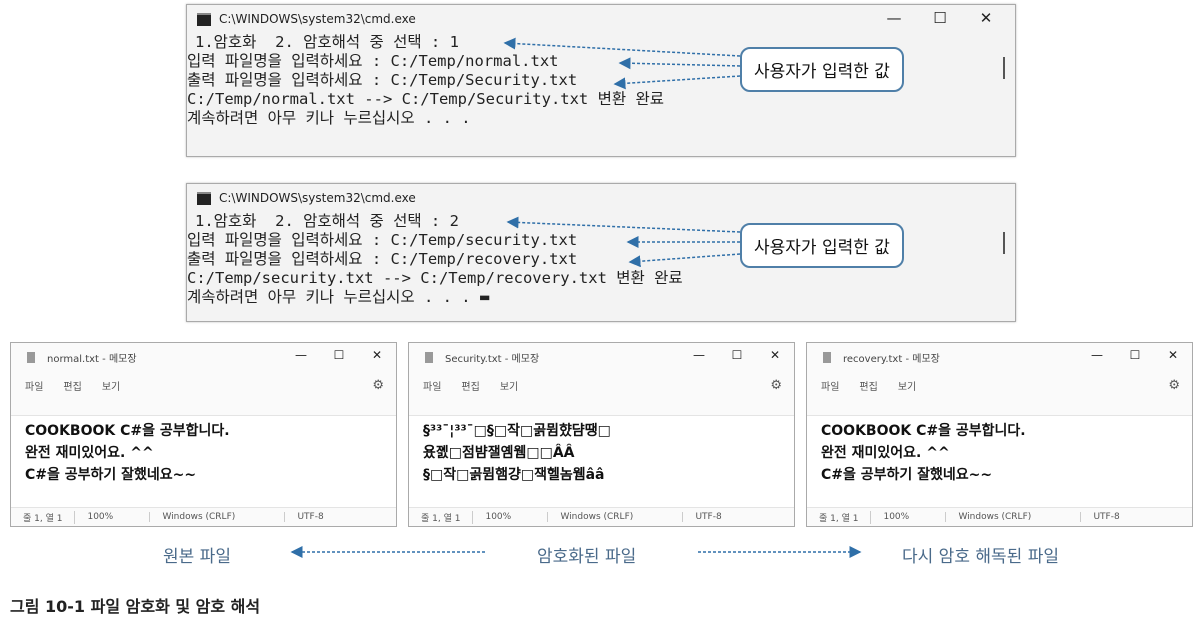 Image resolution: width=1195 pixels, height=622 pixels. Describe the element at coordinates (92, 359) in the screenshot. I see `window-title: normal.txt - 메모장` at that location.